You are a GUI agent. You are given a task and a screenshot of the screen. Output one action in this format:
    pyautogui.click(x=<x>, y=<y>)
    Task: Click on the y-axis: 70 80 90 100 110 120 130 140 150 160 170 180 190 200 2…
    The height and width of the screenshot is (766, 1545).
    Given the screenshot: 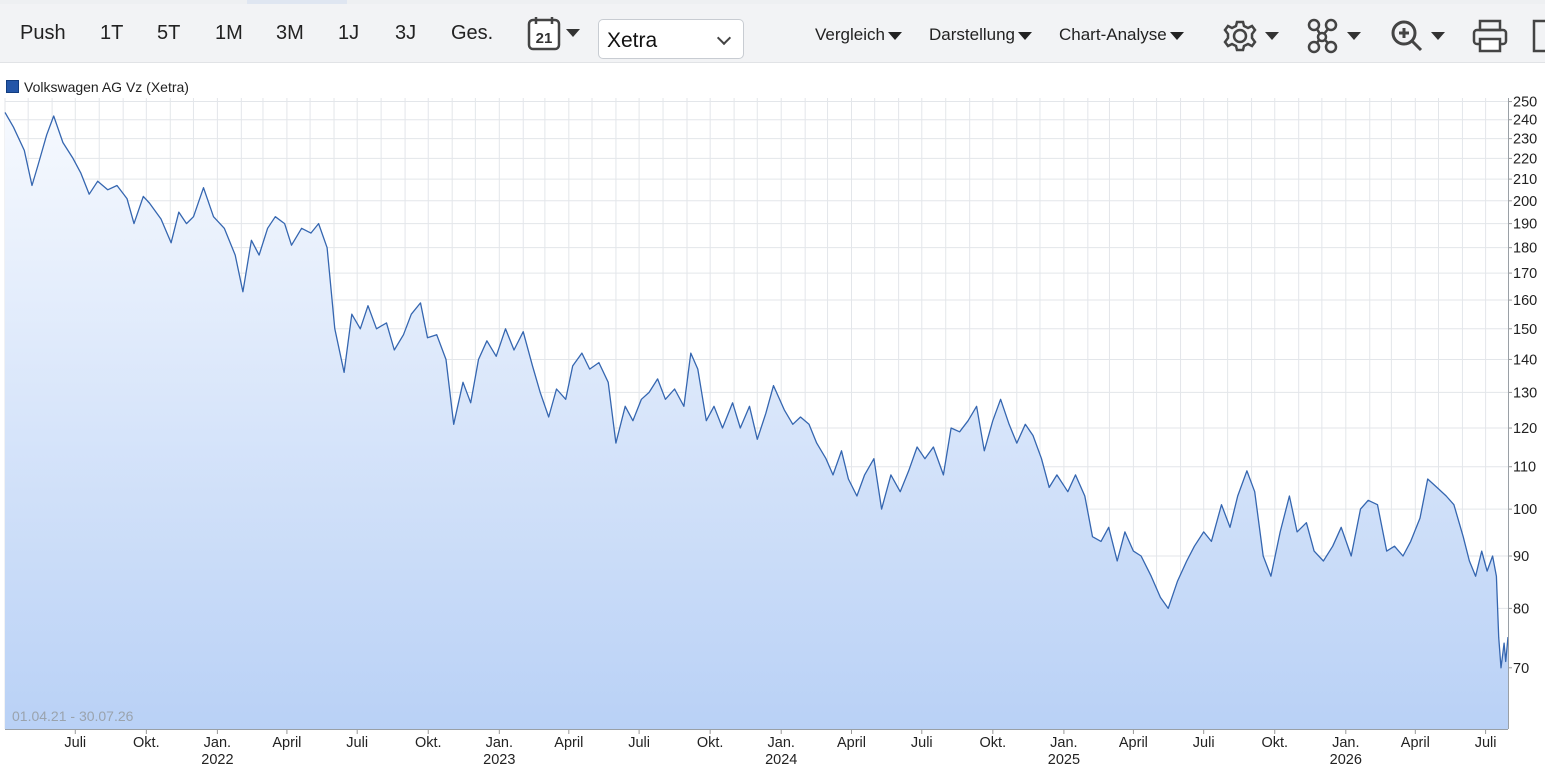 What is the action you would take?
    pyautogui.click(x=1522, y=386)
    